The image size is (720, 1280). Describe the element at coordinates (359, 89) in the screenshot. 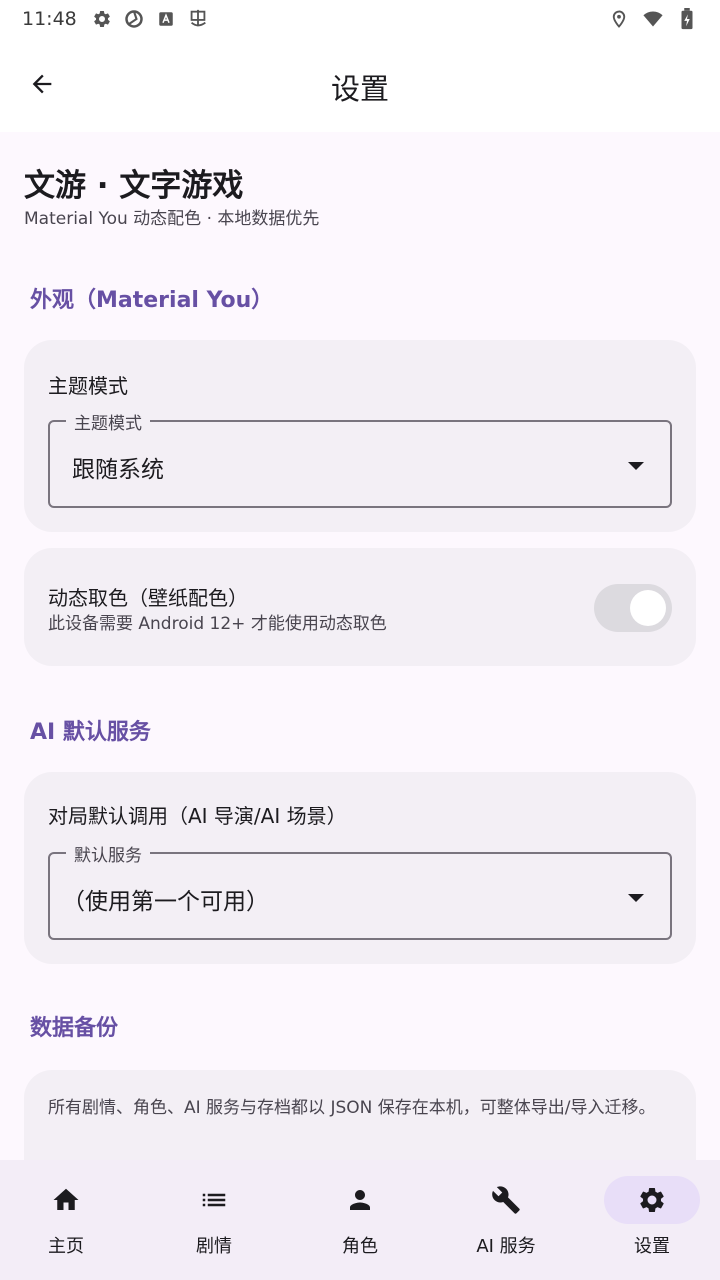

I see `page-title: 设置` at that location.